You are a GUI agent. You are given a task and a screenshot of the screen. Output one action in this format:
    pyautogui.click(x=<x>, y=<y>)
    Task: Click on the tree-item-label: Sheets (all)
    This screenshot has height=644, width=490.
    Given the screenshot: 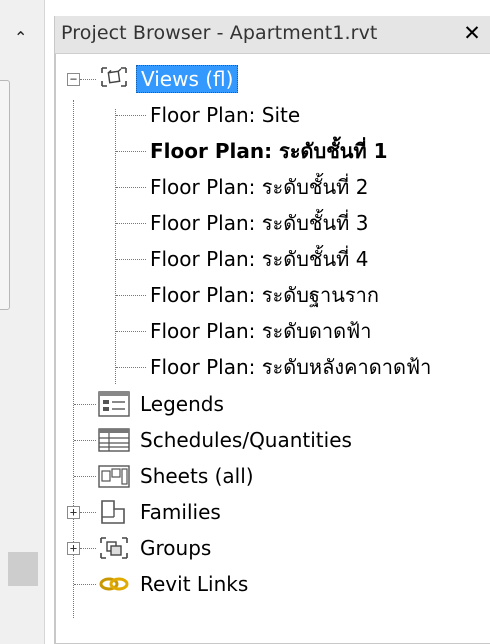 What is the action you would take?
    pyautogui.click(x=197, y=476)
    